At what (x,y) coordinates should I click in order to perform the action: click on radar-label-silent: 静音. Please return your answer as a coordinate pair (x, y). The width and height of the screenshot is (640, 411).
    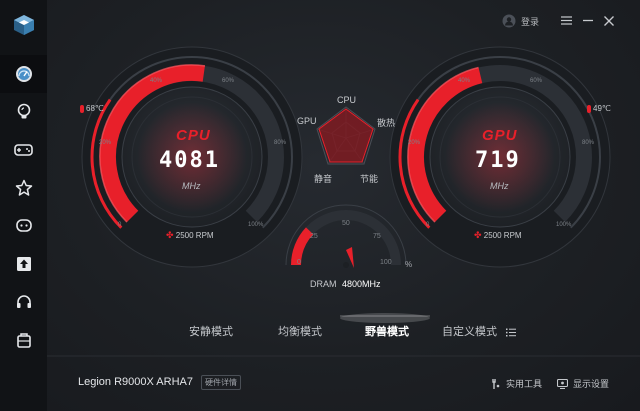
    Looking at the image, I should click on (323, 179).